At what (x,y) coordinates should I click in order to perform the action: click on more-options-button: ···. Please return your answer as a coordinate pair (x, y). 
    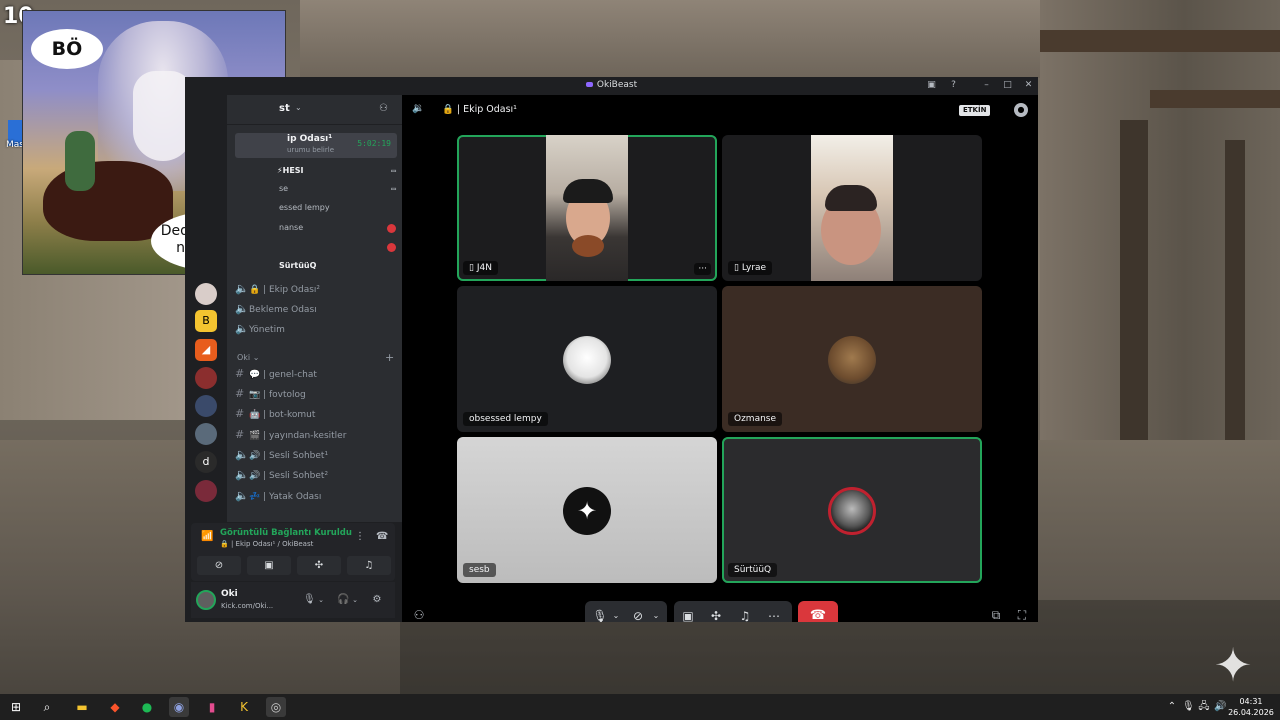
    Looking at the image, I should click on (702, 269).